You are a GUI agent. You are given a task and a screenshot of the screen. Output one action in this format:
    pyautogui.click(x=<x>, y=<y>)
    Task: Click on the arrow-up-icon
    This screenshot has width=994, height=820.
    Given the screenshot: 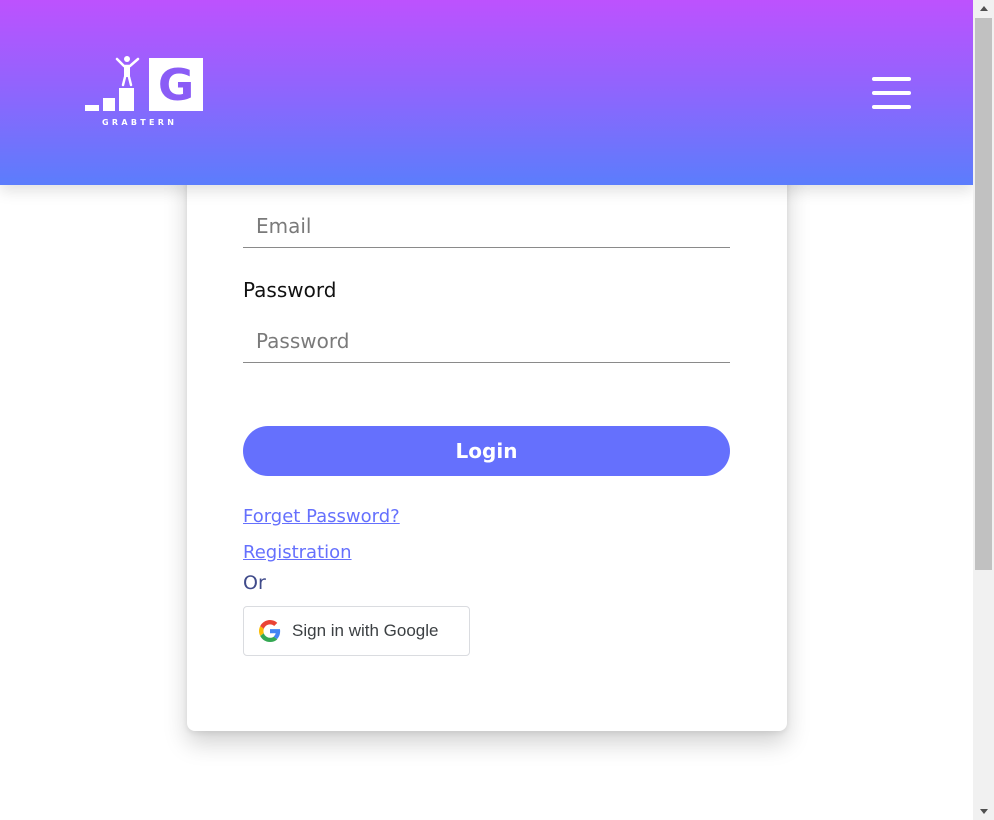 What is the action you would take?
    pyautogui.click(x=983, y=8)
    